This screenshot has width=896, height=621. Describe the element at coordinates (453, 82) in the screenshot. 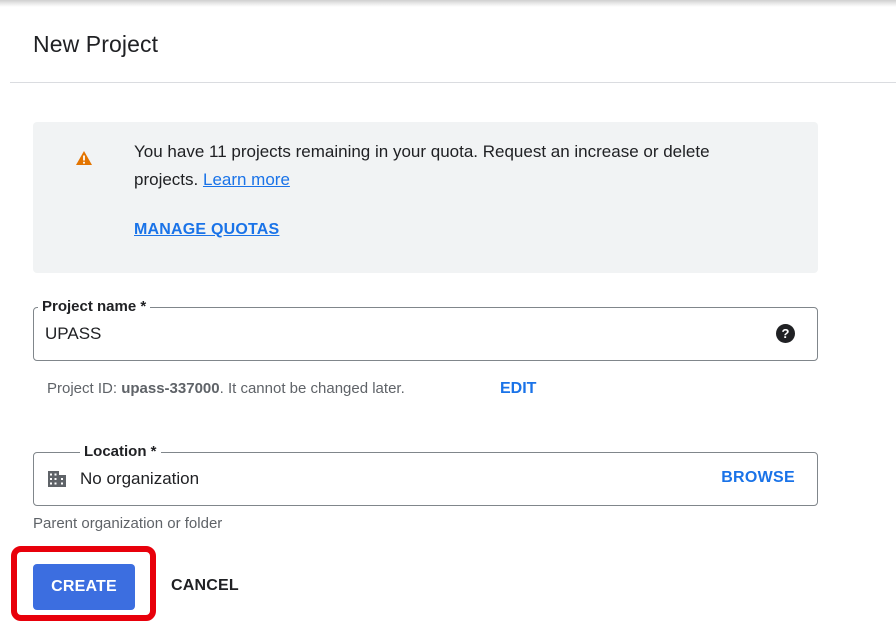

I see `header-divider` at that location.